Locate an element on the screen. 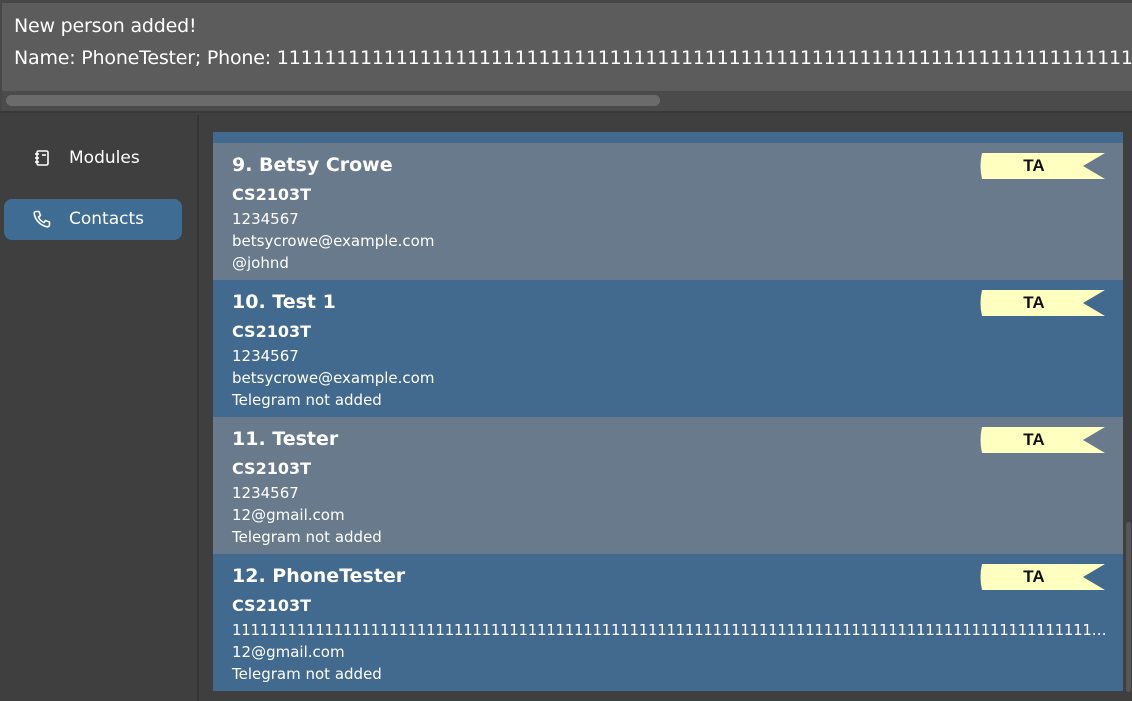 The image size is (1132, 701). phone-icon is located at coordinates (42, 219).